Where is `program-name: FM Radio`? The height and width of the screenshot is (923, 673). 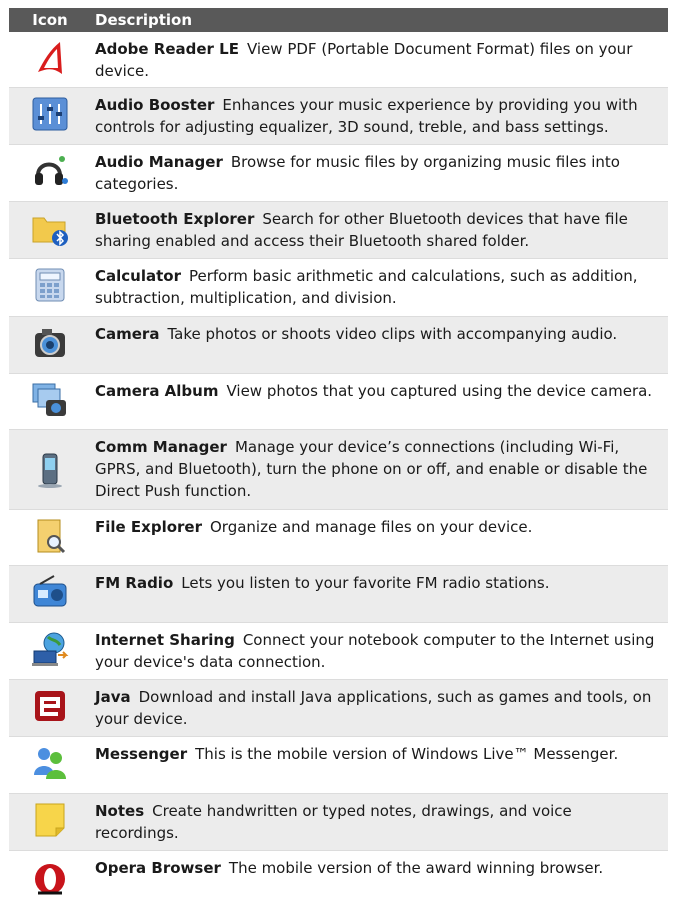
program-name: FM Radio is located at coordinates (134, 583).